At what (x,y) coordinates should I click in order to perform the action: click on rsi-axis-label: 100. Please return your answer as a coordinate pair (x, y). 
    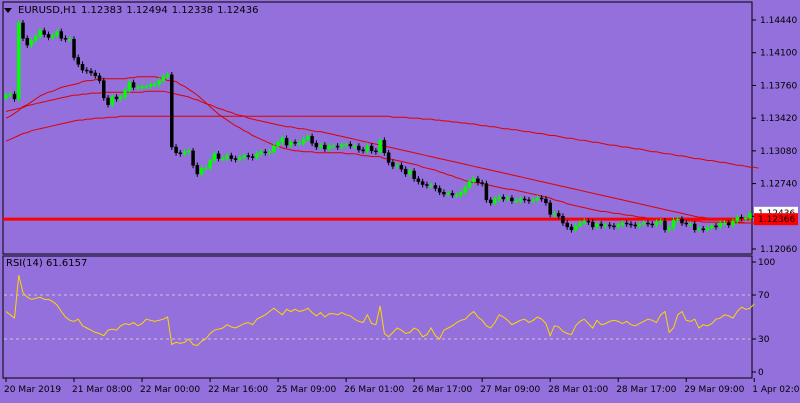
    Looking at the image, I should click on (766, 263).